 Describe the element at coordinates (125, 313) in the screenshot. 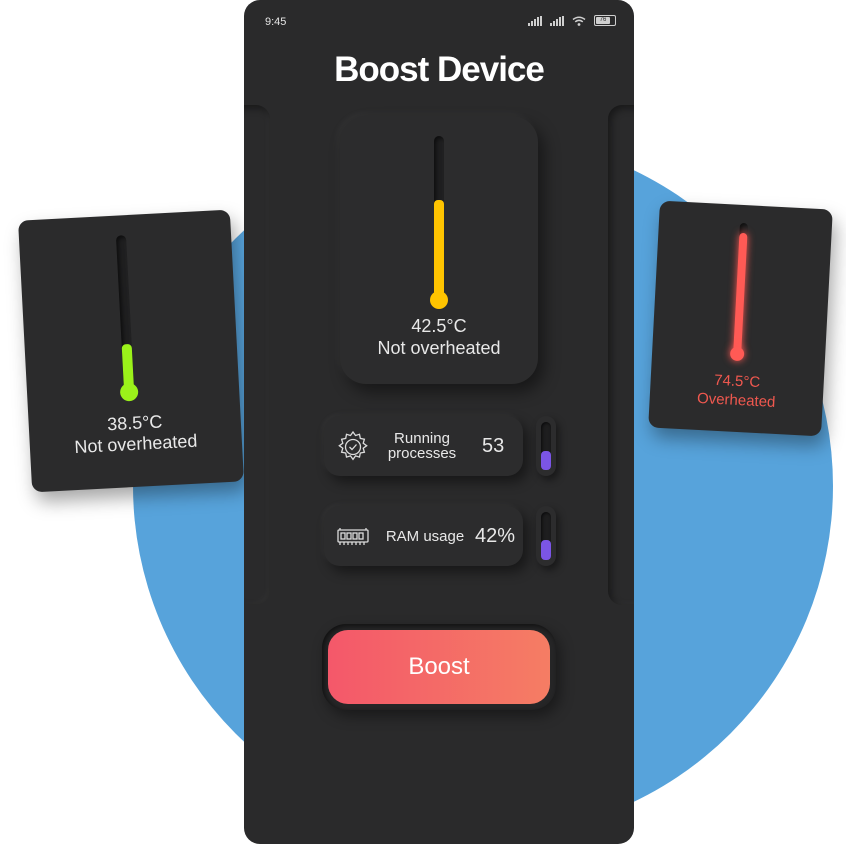

I see `left-thermometer-tube` at that location.